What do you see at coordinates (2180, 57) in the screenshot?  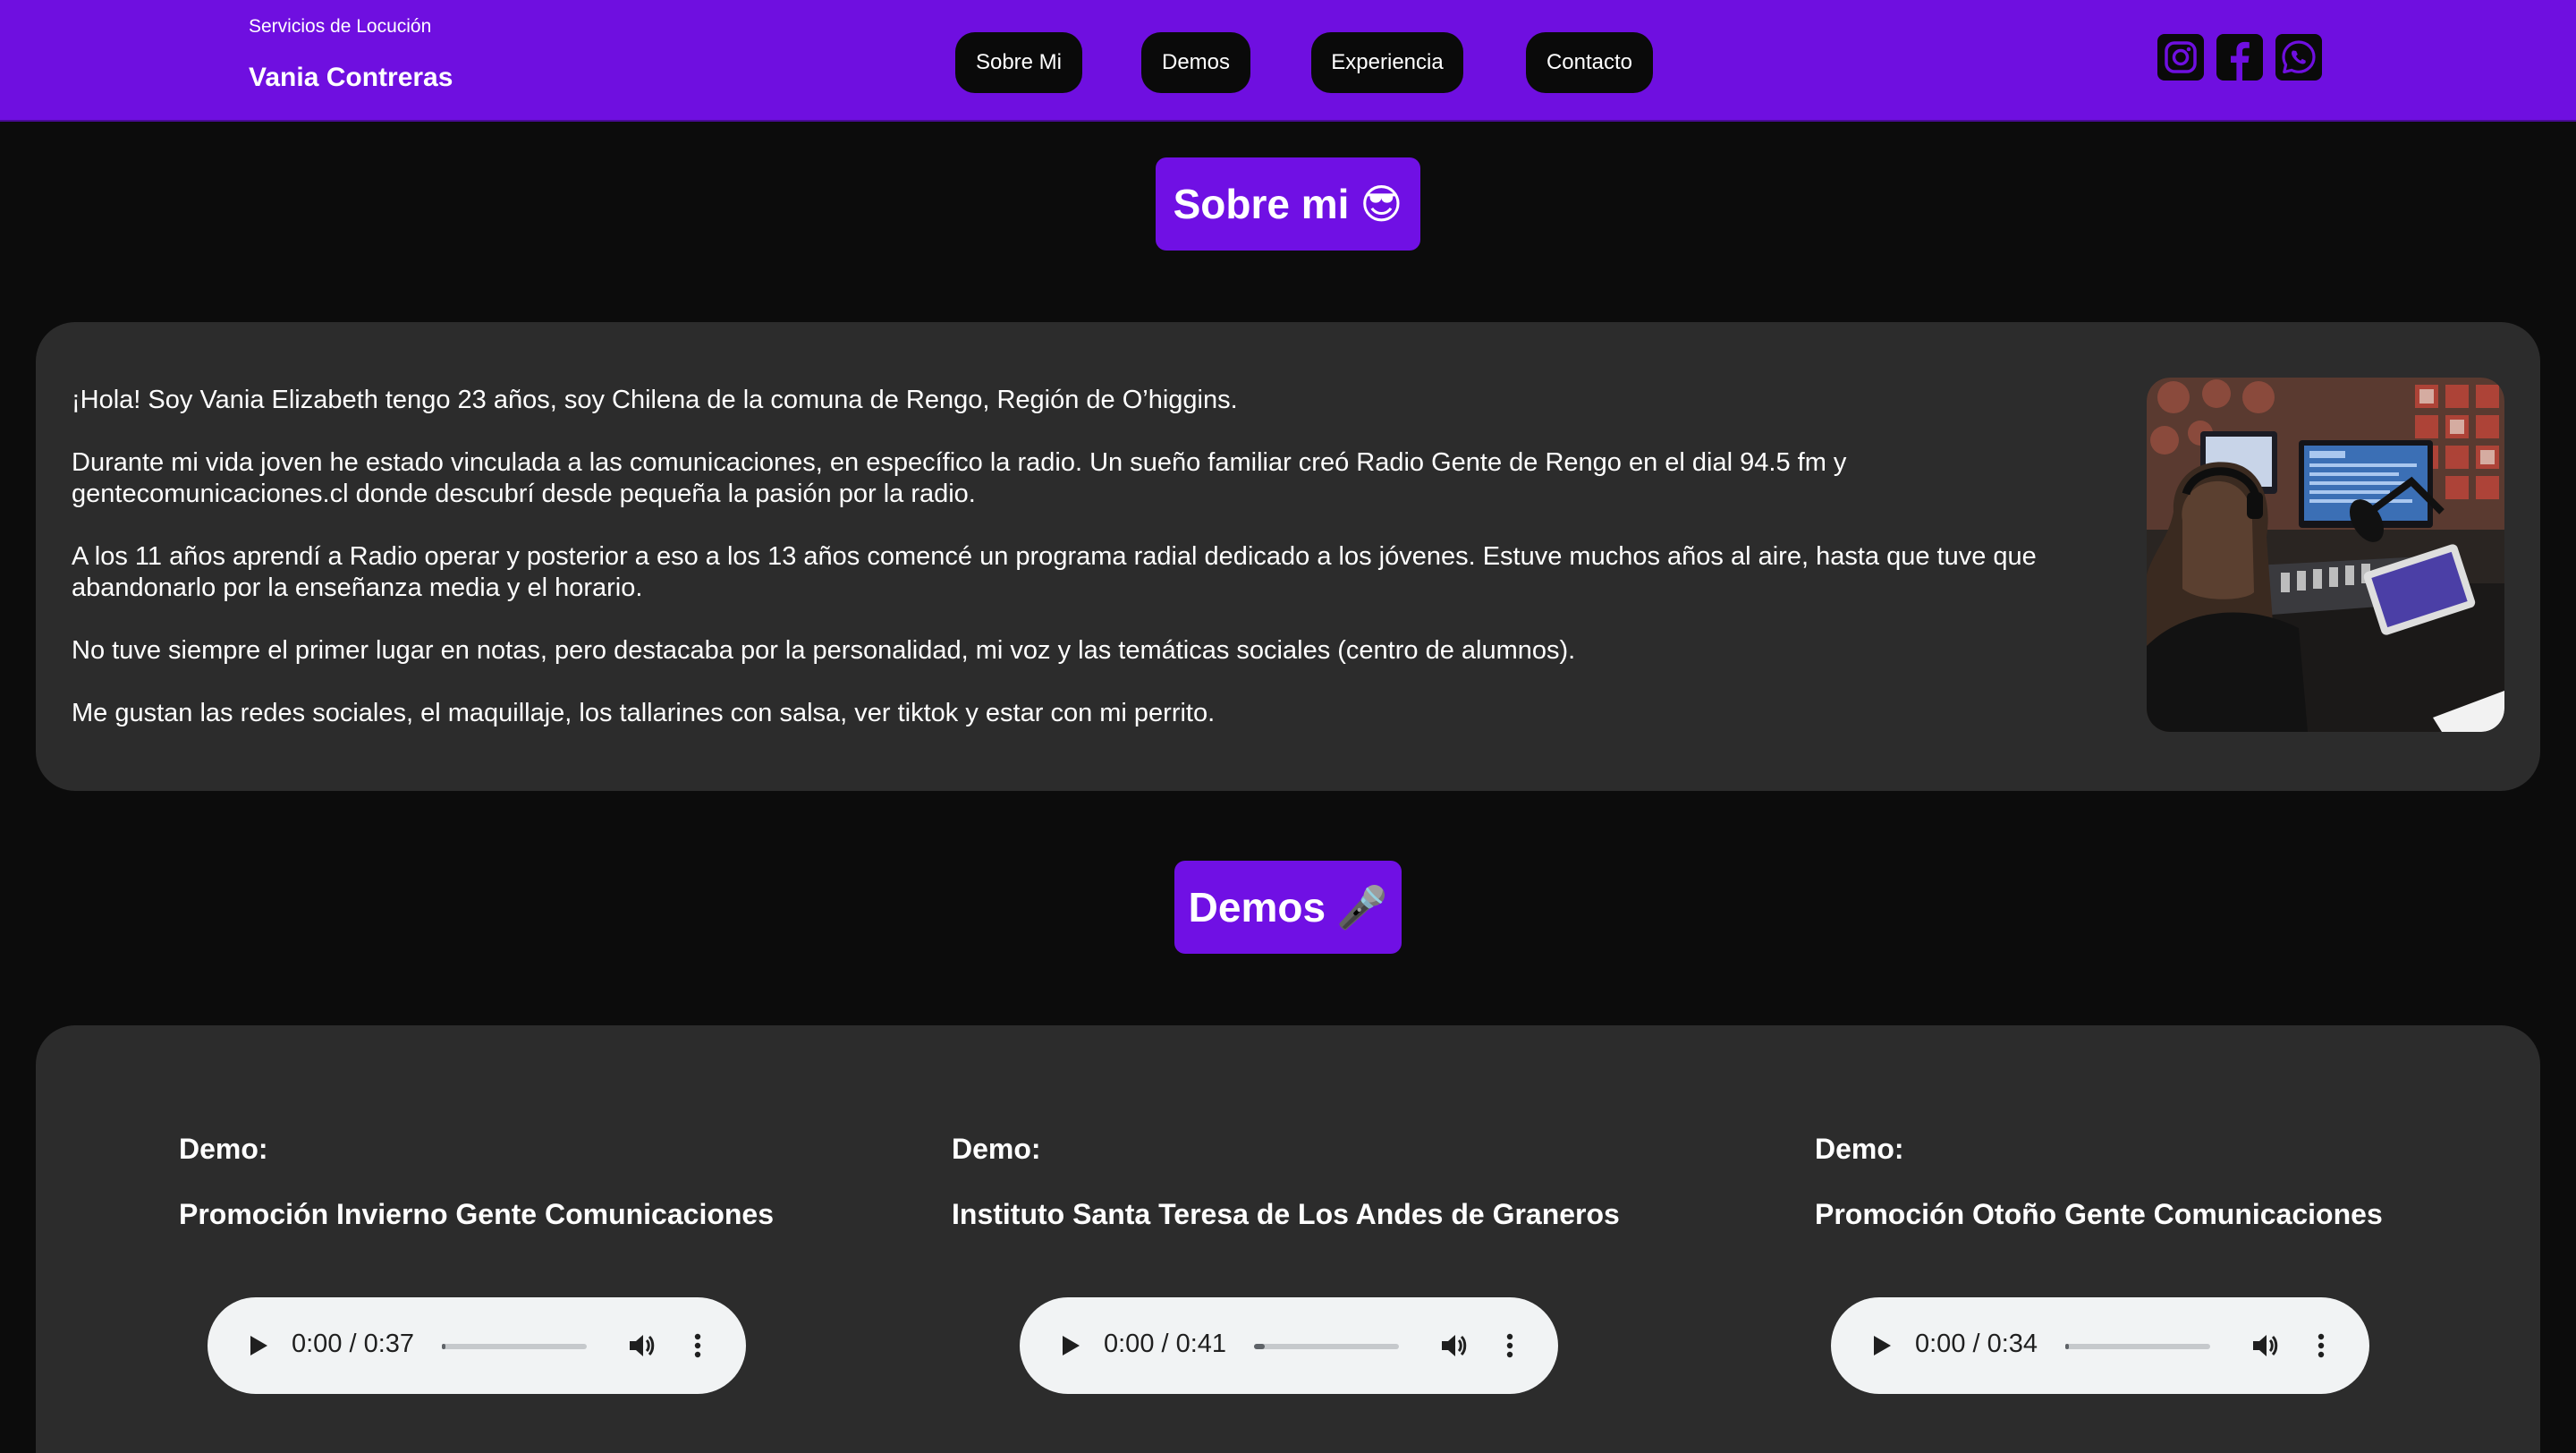 I see `instagram-icon` at bounding box center [2180, 57].